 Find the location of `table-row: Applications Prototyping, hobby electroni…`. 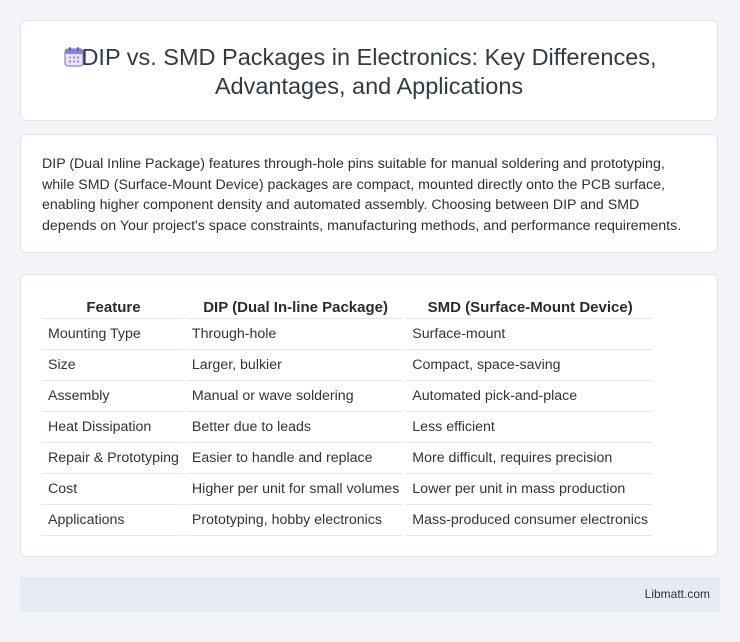

table-row: Applications Prototyping, hobby electroni… is located at coordinates (347, 520).